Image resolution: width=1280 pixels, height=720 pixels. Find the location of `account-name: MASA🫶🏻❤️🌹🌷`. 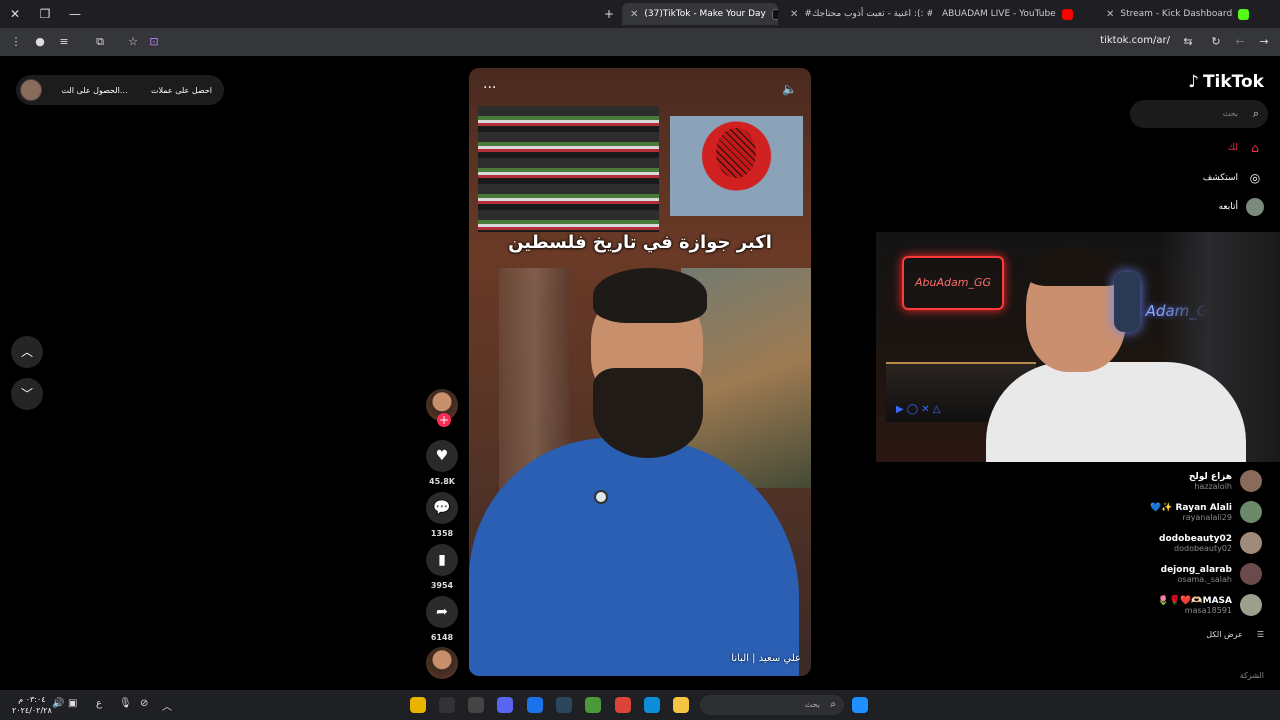

account-name: MASA🫶🏻❤️🌹🌷 is located at coordinates (1194, 600).